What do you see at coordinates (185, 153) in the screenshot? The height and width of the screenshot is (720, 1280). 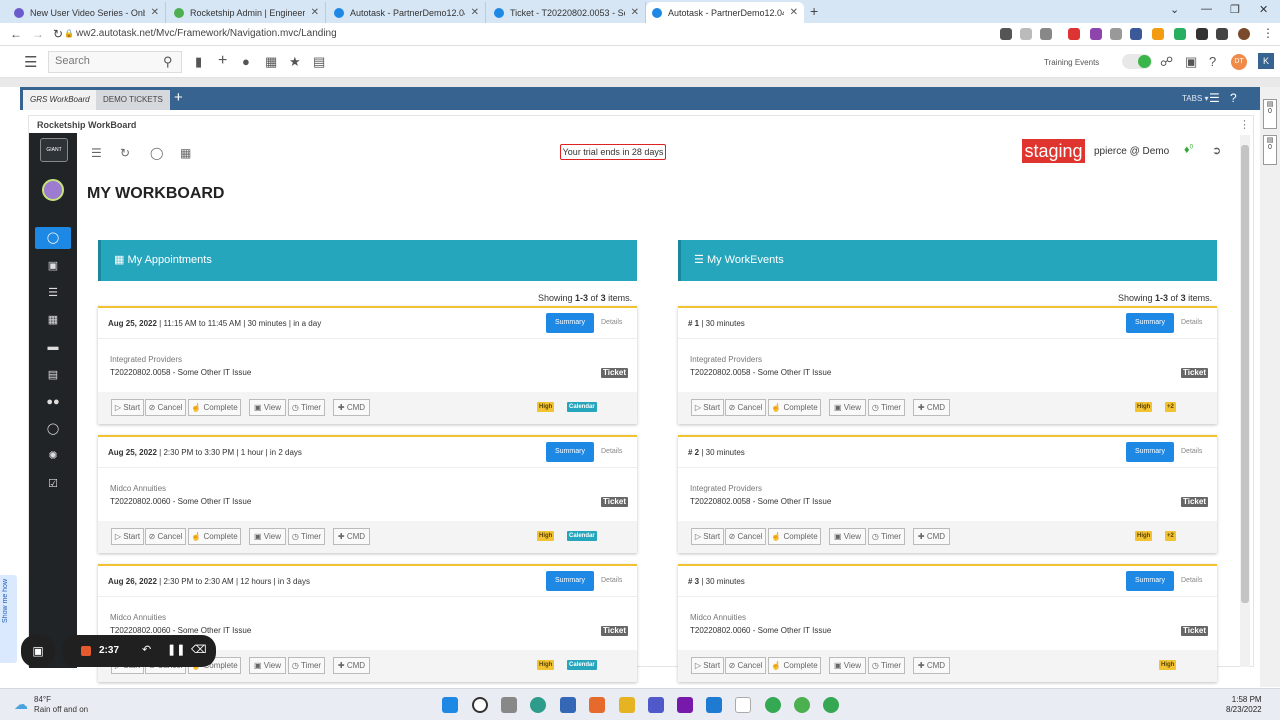 I see `grid-icon: ▦` at bounding box center [185, 153].